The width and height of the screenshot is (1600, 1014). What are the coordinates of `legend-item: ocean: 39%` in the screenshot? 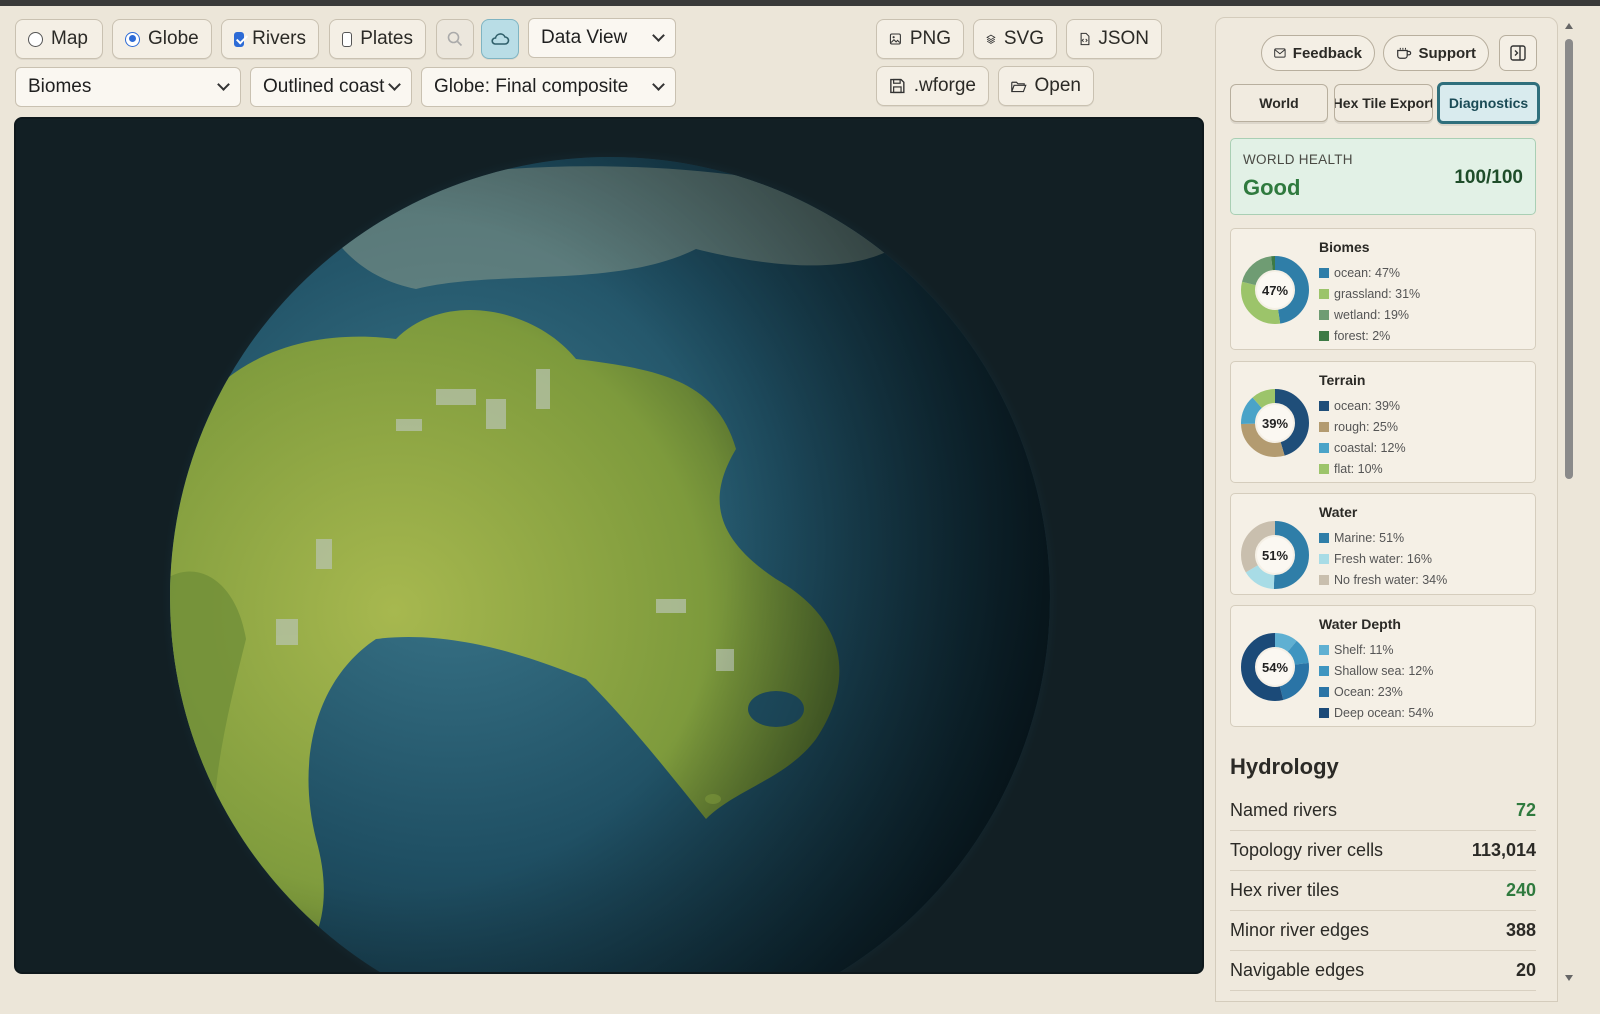 It's located at (1362, 405).